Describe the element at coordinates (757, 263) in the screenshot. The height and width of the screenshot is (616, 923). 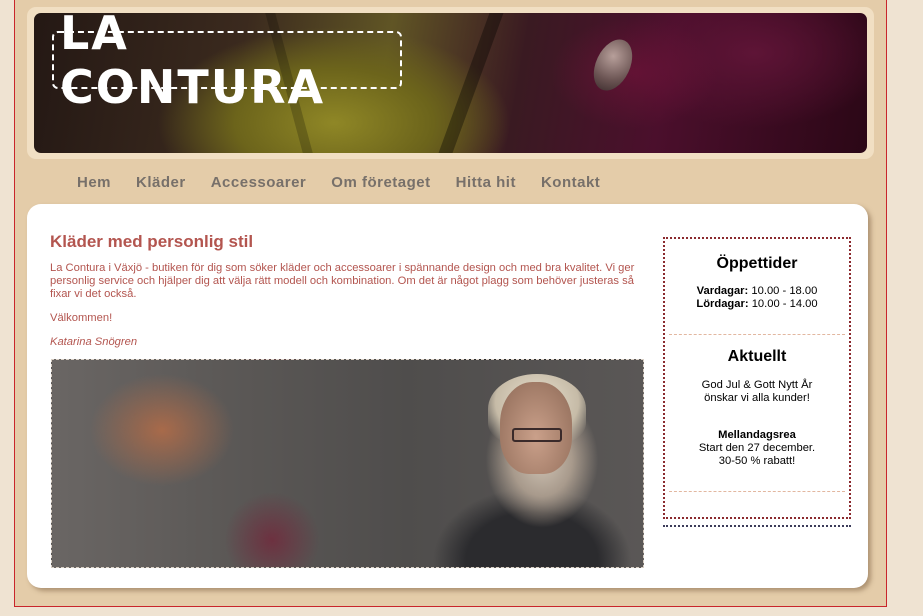
I see `hours-heading: Öppettider` at that location.